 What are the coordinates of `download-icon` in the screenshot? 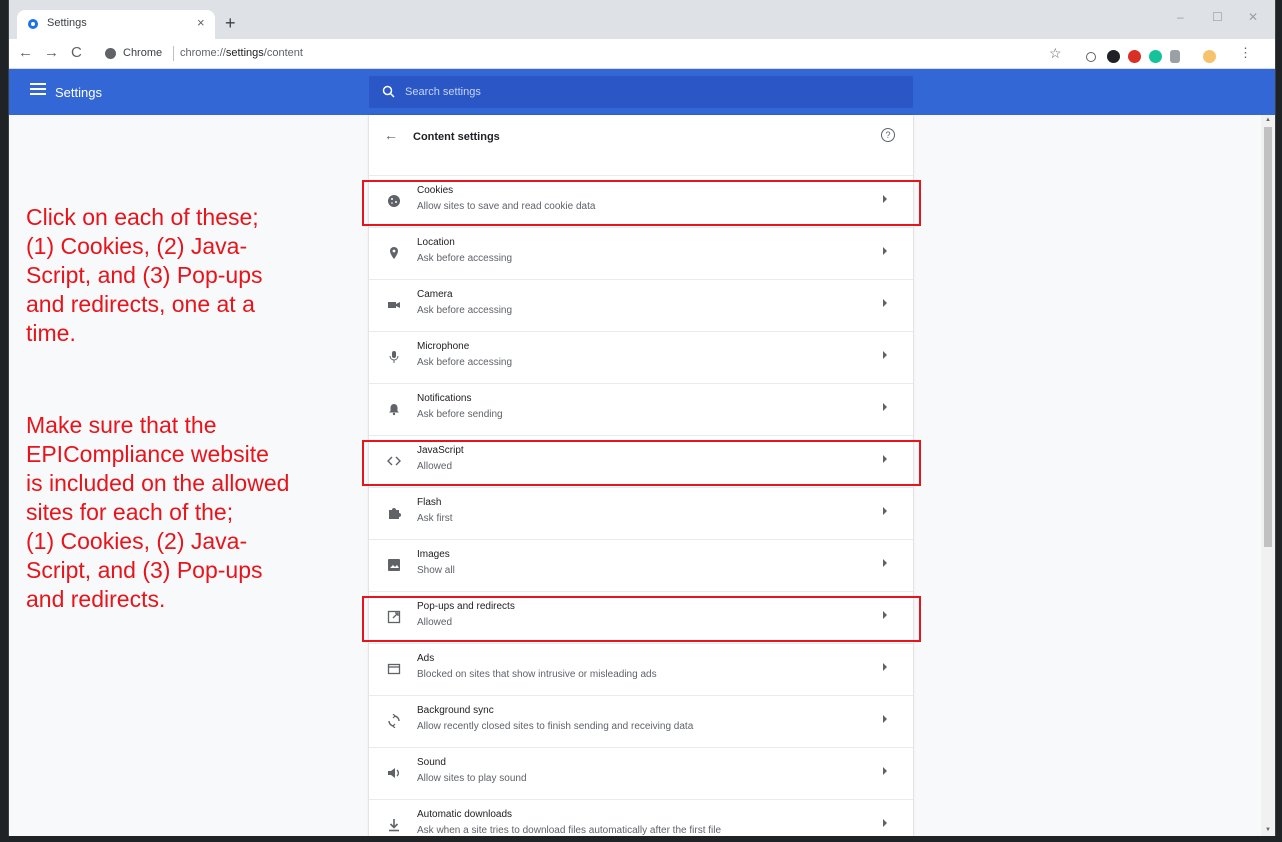 It's located at (394, 825).